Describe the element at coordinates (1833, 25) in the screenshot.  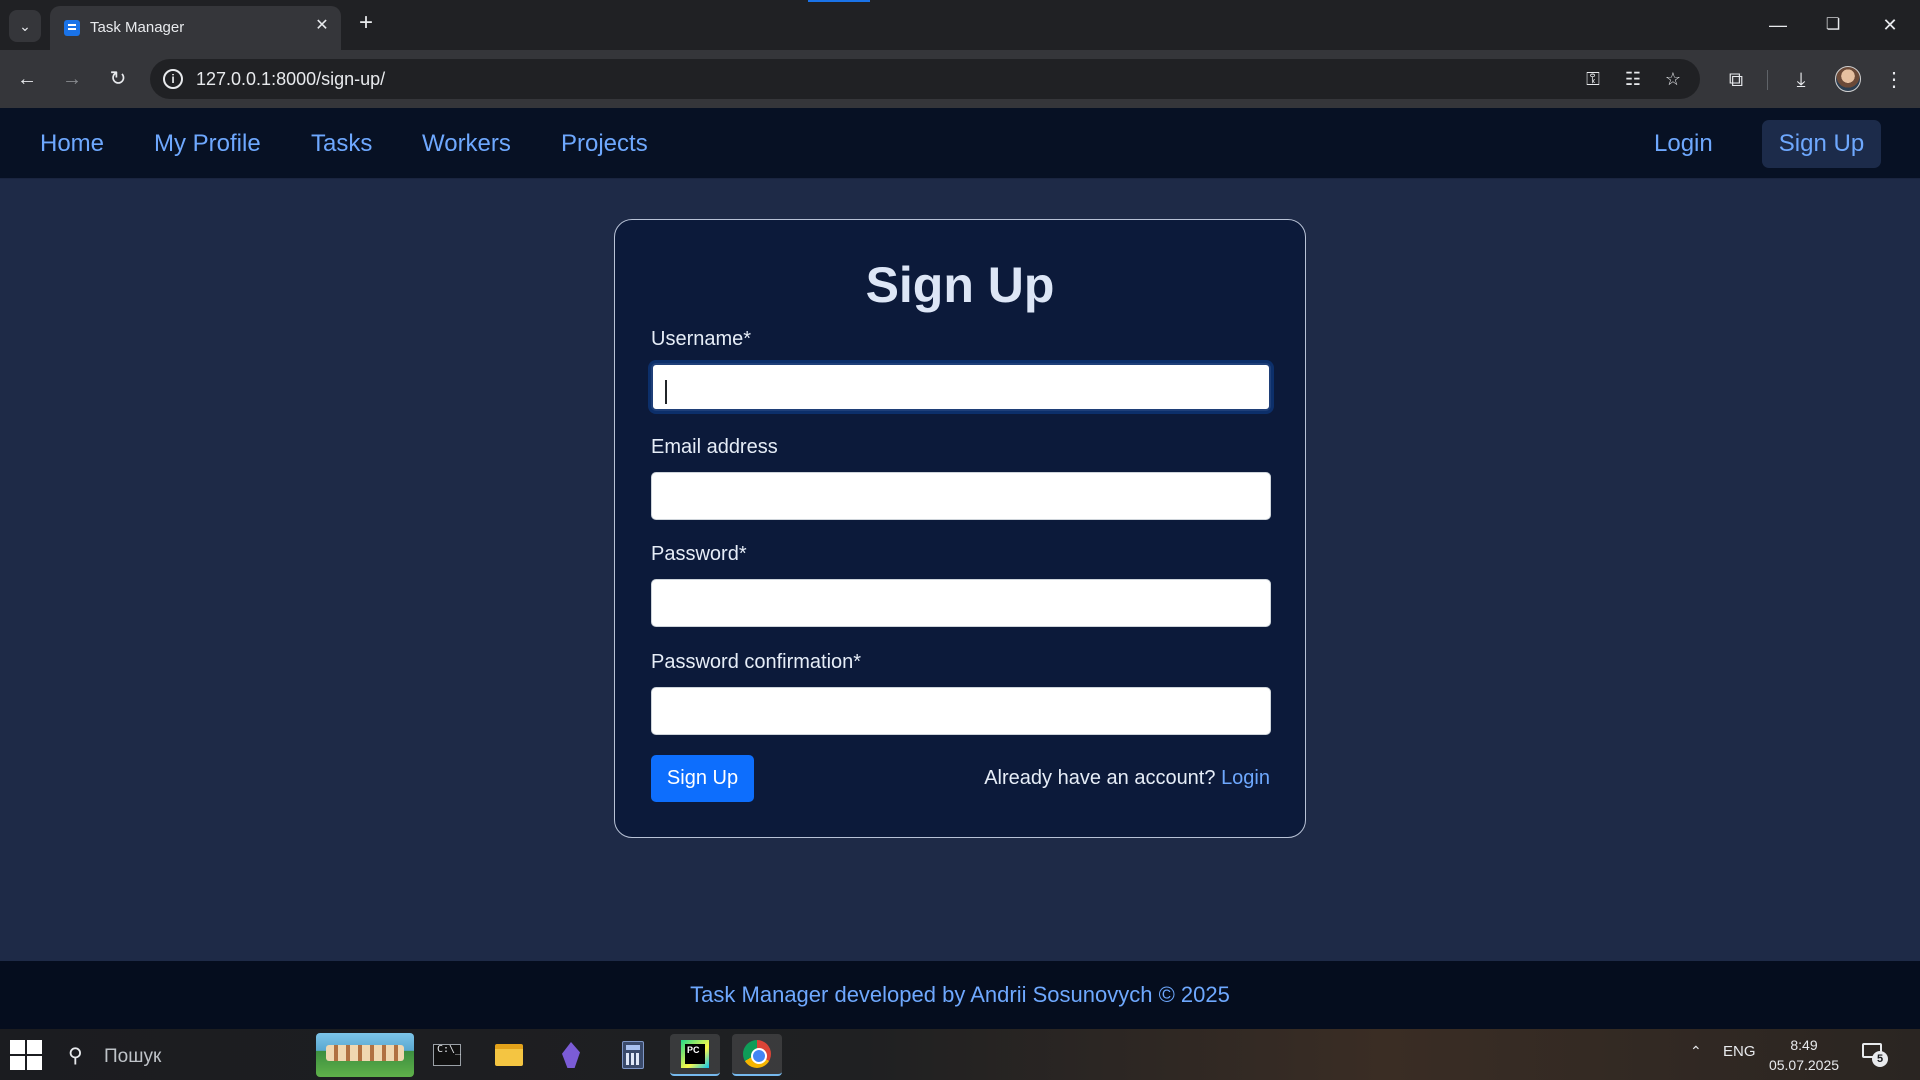
I see `restore-window-button: ❏` at that location.